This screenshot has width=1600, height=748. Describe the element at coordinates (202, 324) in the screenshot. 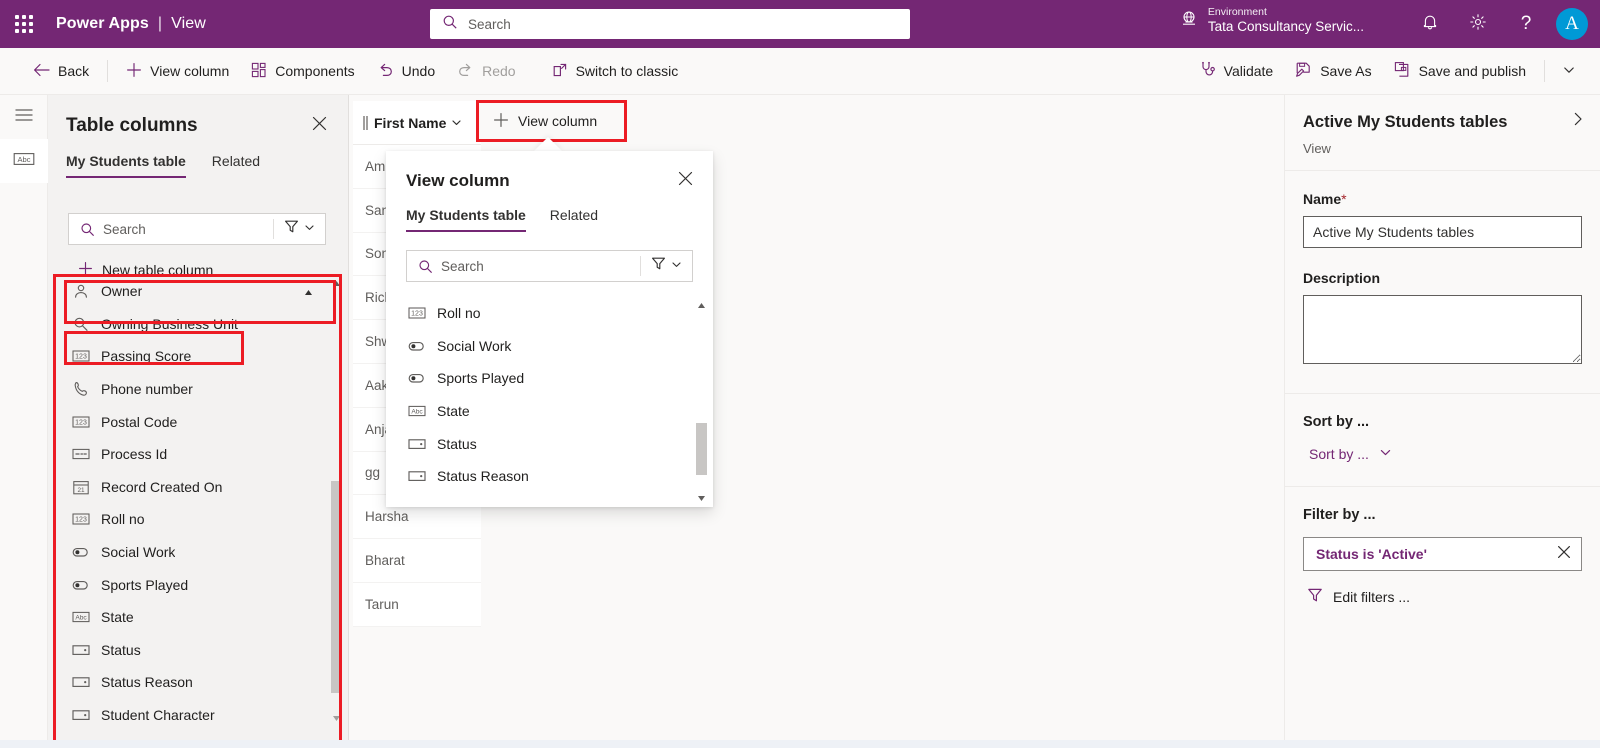

I see `table-column-row: Owning Business Unit` at that location.